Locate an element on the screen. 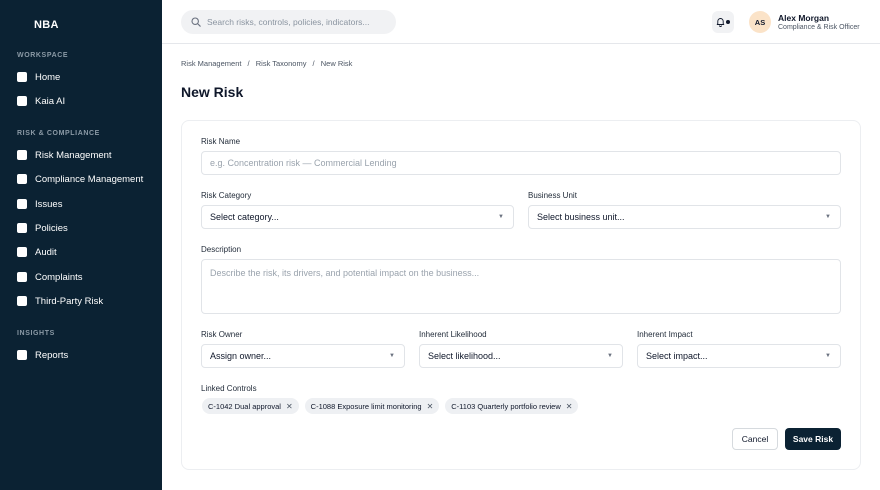 Image resolution: width=880 pixels, height=490 pixels. audit-icon is located at coordinates (22, 252).